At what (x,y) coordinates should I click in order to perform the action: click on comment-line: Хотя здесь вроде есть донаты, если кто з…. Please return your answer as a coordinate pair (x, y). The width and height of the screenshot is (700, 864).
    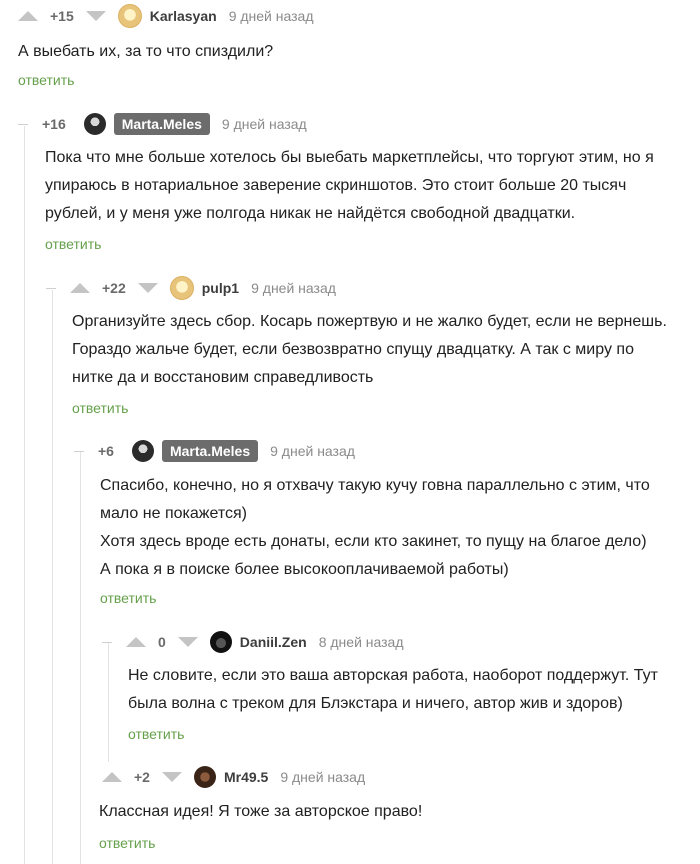
    Looking at the image, I should click on (373, 541).